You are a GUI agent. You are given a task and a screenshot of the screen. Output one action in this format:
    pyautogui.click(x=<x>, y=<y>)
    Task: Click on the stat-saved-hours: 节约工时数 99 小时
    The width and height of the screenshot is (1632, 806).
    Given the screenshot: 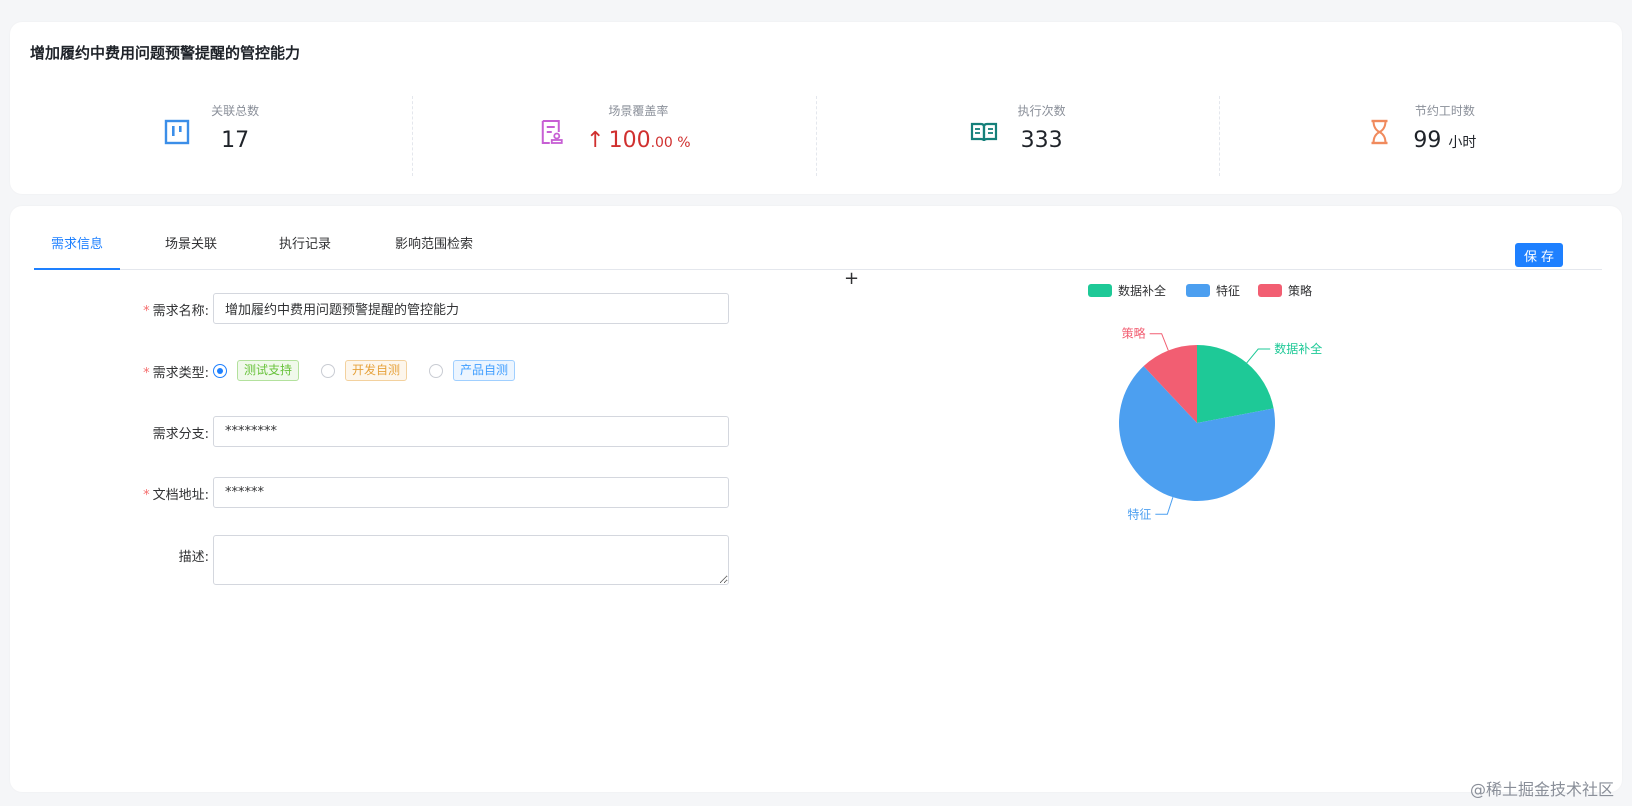 What is the action you would take?
    pyautogui.click(x=1421, y=136)
    